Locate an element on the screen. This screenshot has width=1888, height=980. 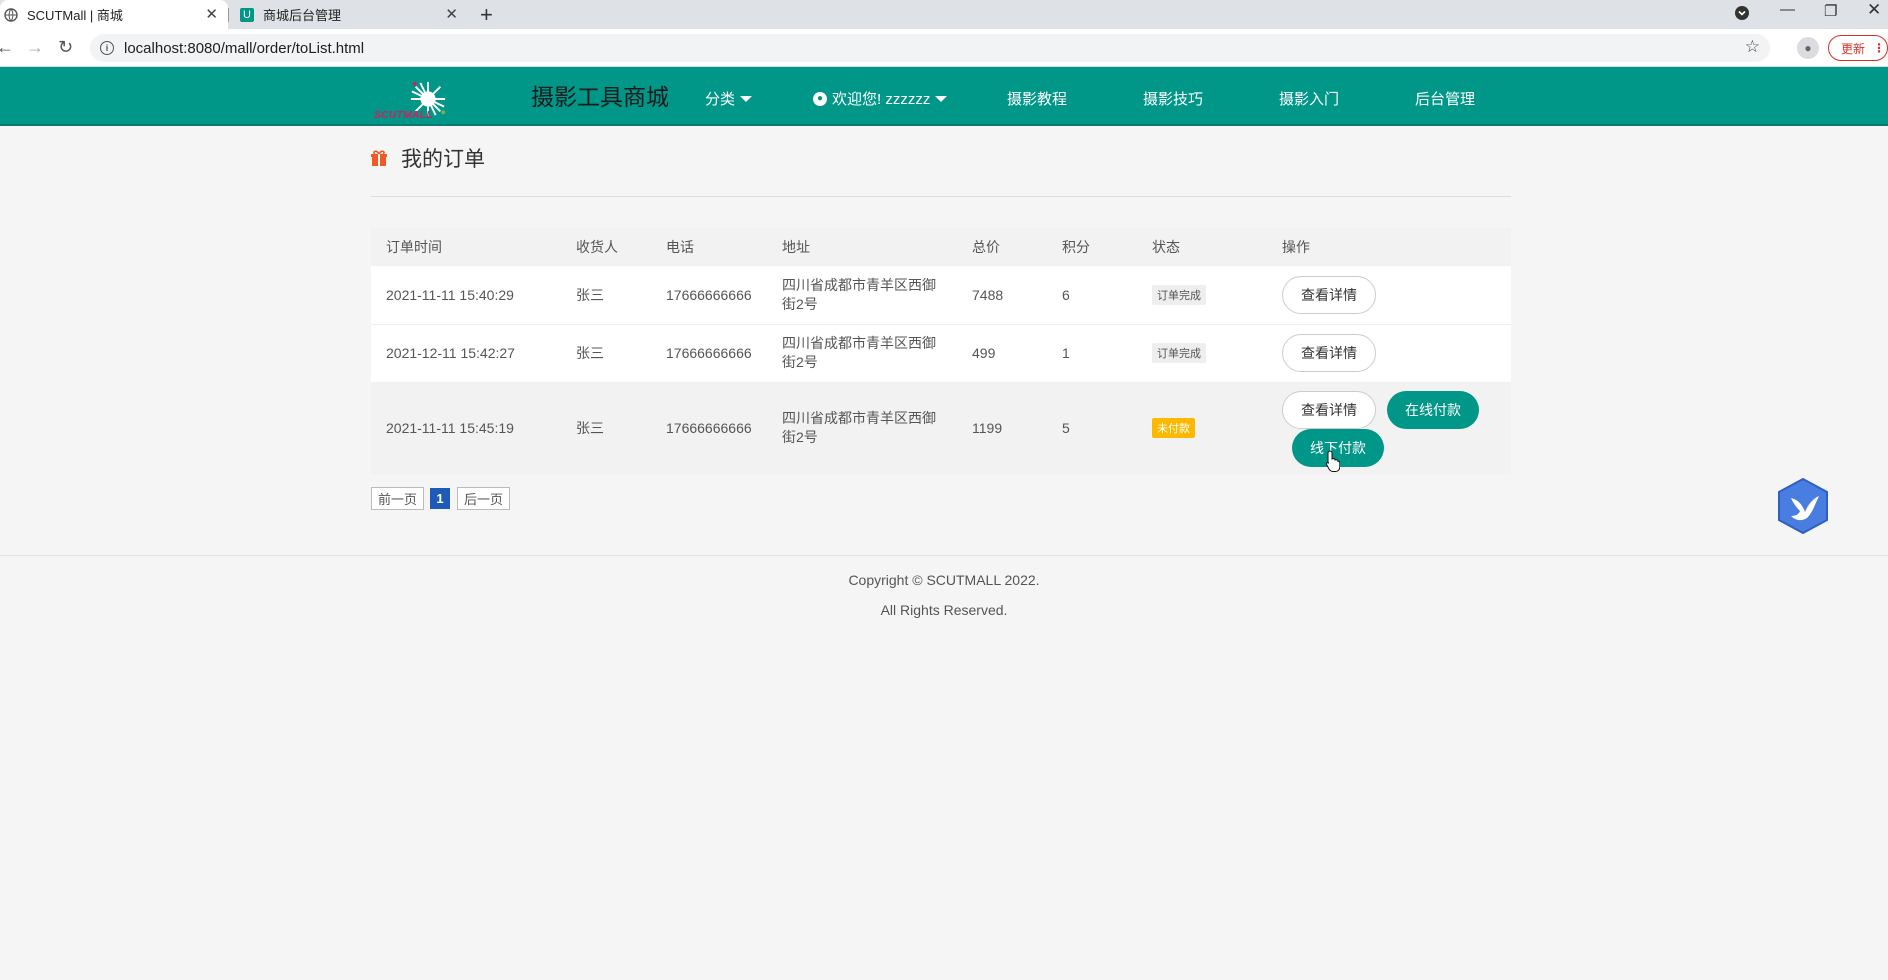
order-points: 6 is located at coordinates (1092, 295).